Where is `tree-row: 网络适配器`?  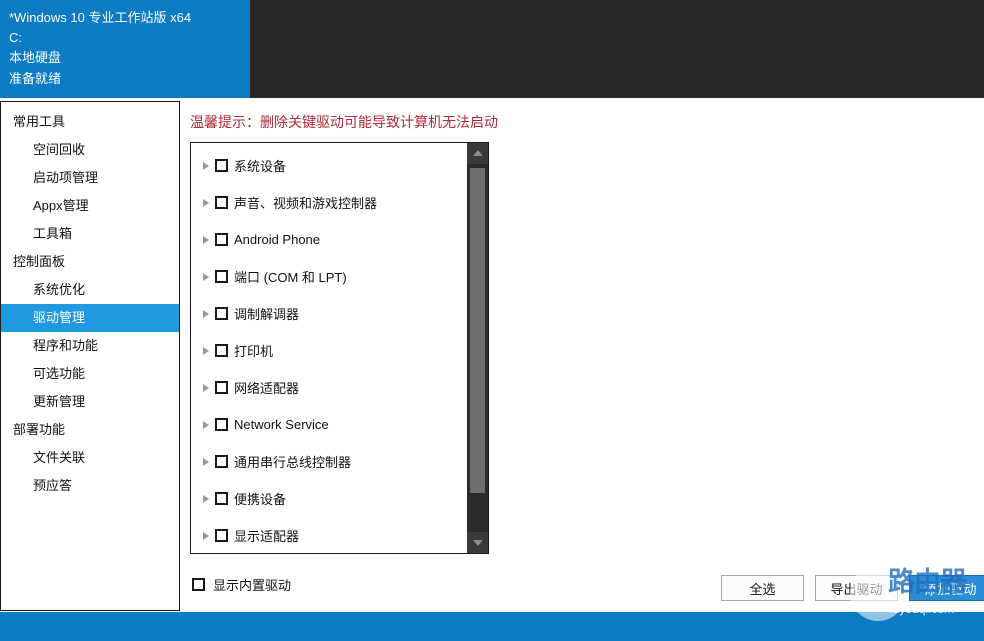
tree-row: 网络适配器 is located at coordinates (329, 387).